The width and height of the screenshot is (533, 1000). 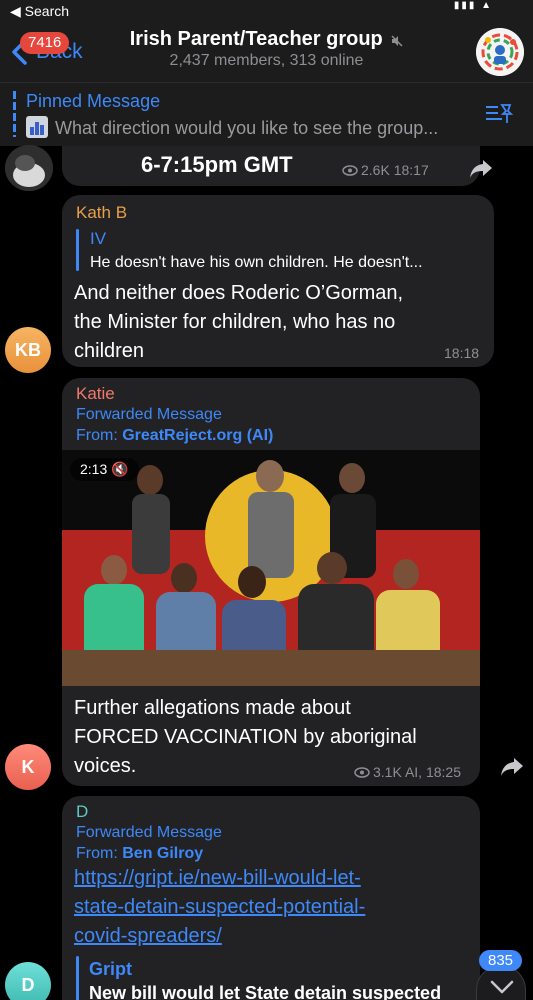 I want to click on message-time: 18:17, so click(x=411, y=170).